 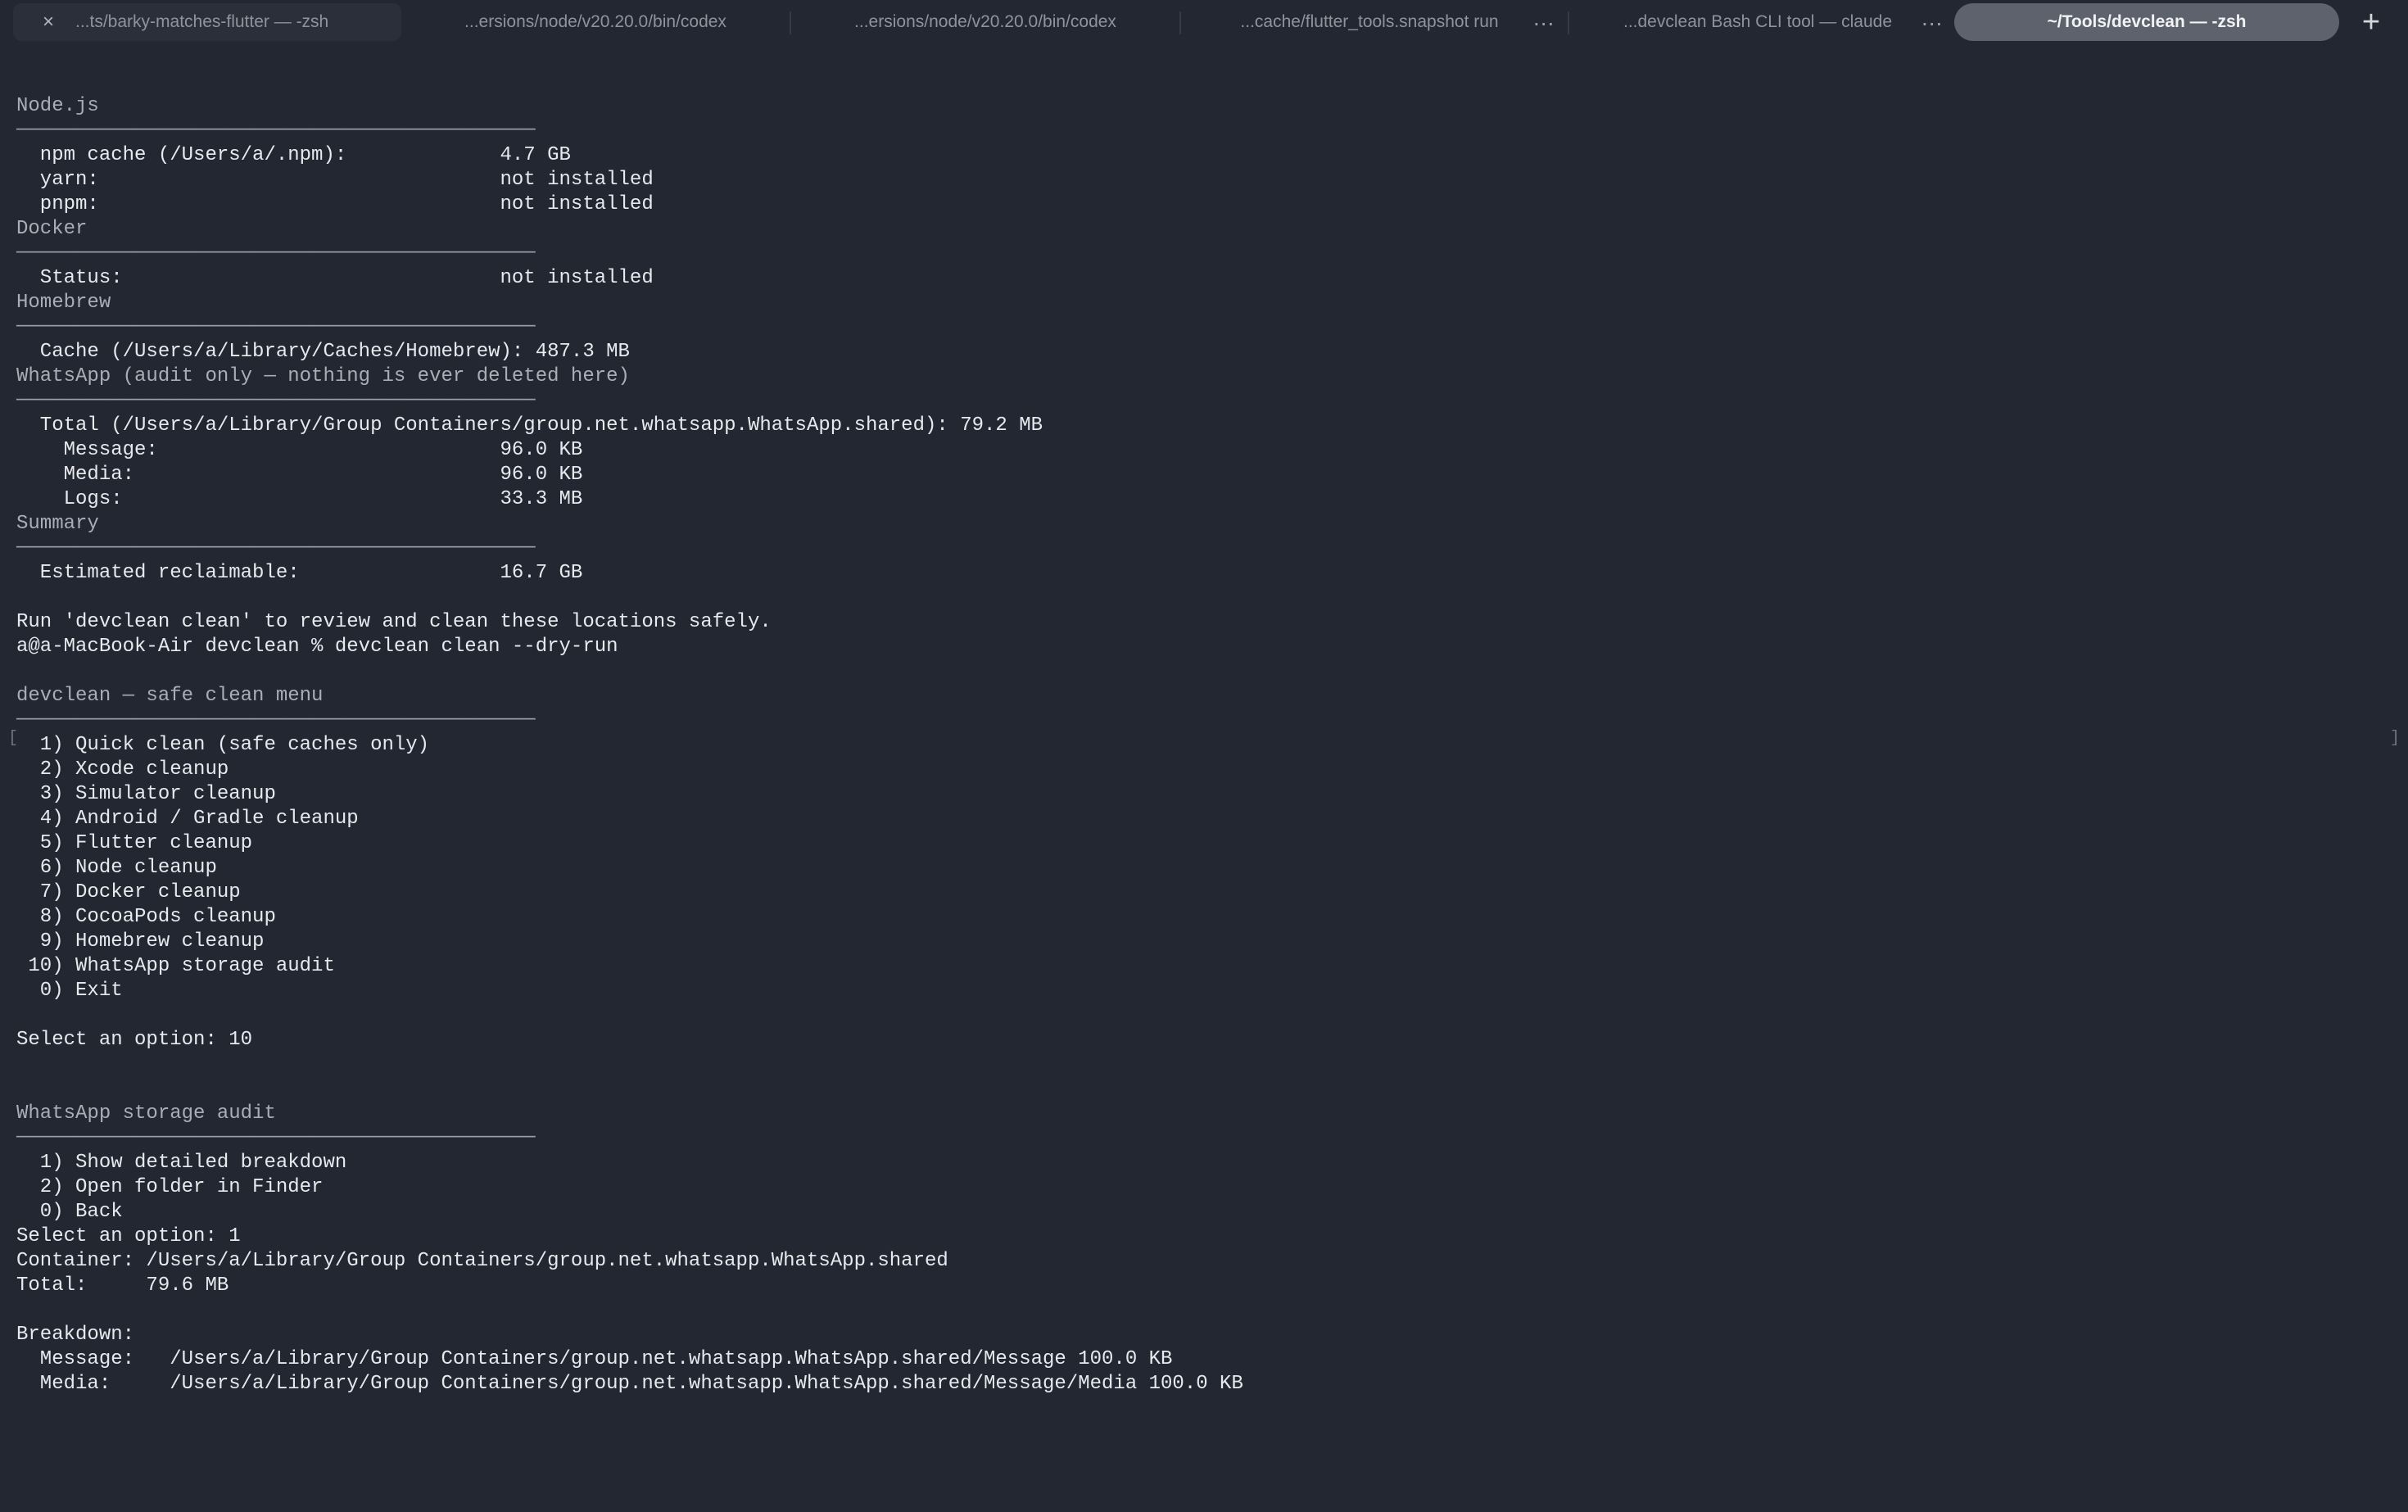 What do you see at coordinates (299, 499) in the screenshot?
I see `terminal-line: Logs: 33.3 MB` at bounding box center [299, 499].